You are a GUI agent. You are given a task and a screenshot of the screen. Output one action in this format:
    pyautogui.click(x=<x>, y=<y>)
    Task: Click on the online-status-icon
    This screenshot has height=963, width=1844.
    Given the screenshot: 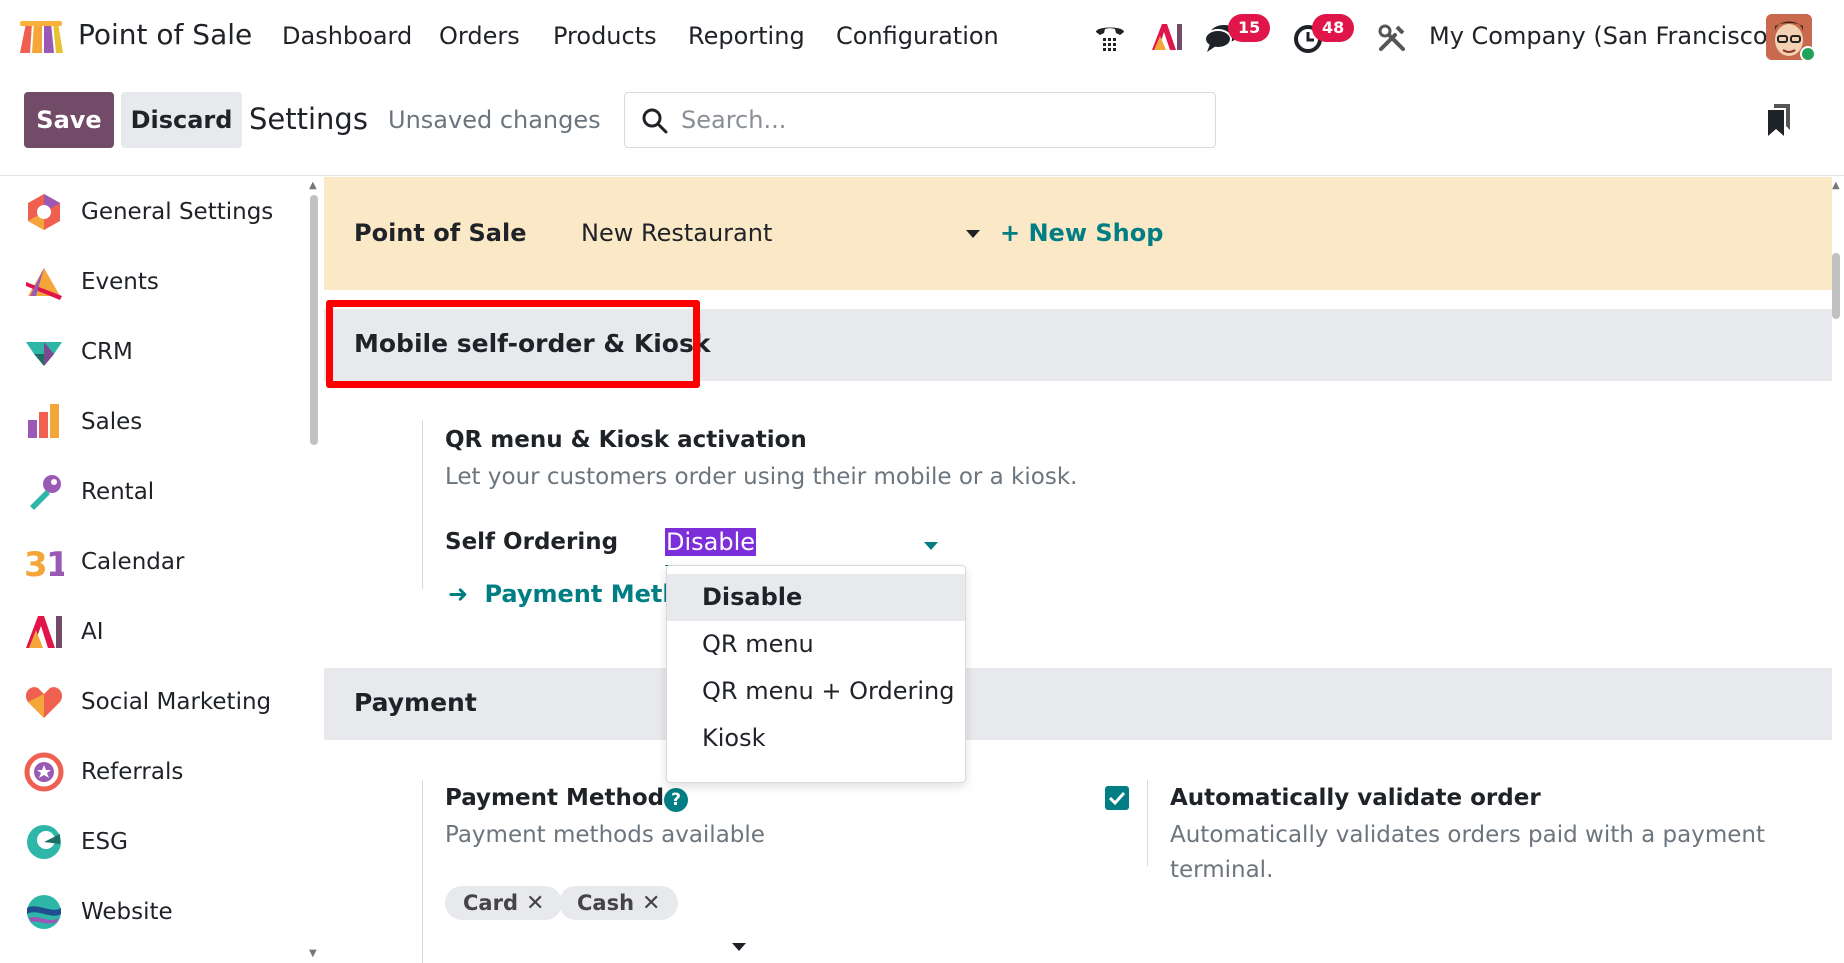 What is the action you would take?
    pyautogui.click(x=1808, y=54)
    